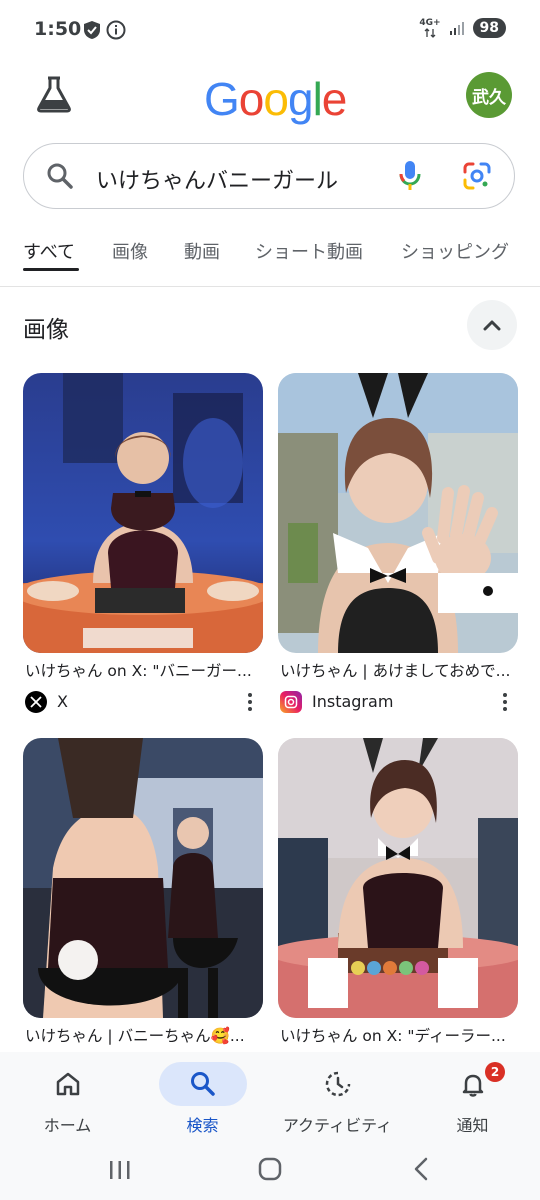 Image resolution: width=540 pixels, height=1200 pixels. What do you see at coordinates (410, 176) in the screenshot?
I see `microphone-icon` at bounding box center [410, 176].